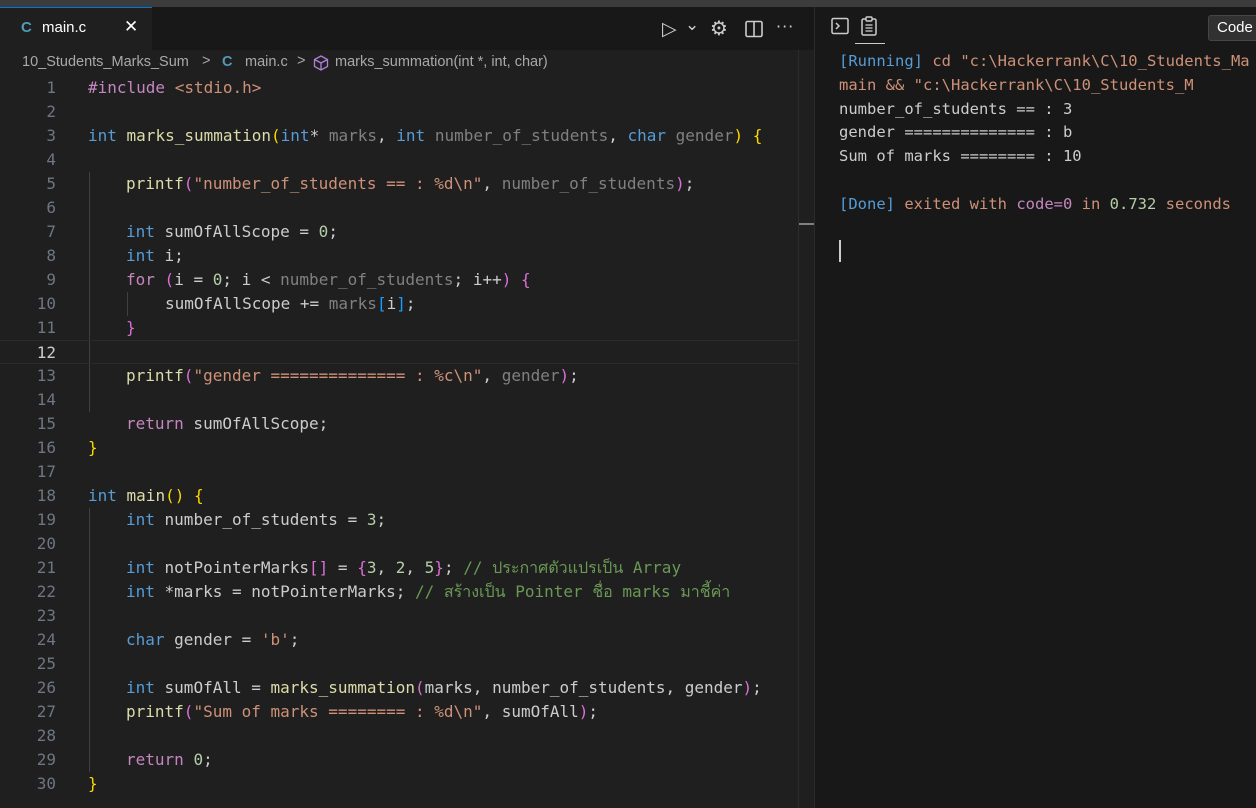  What do you see at coordinates (51, 231) in the screenshot?
I see `line-number: 7` at bounding box center [51, 231].